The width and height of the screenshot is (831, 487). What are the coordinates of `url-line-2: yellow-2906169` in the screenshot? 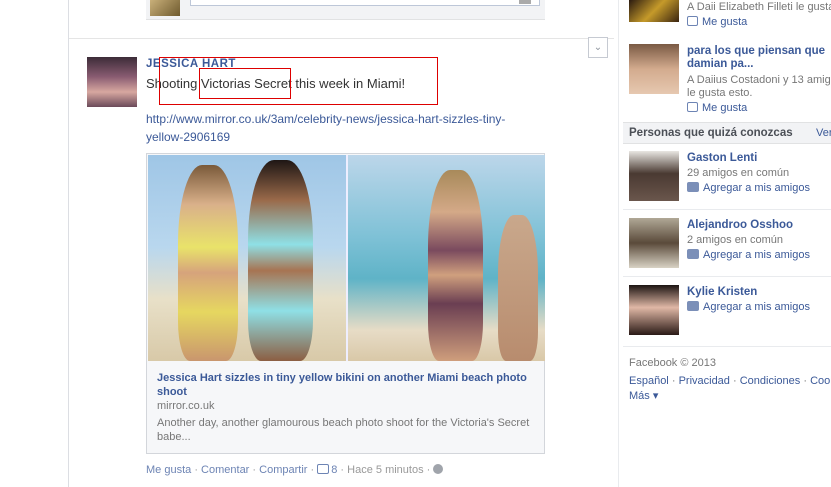 It's located at (351, 137).